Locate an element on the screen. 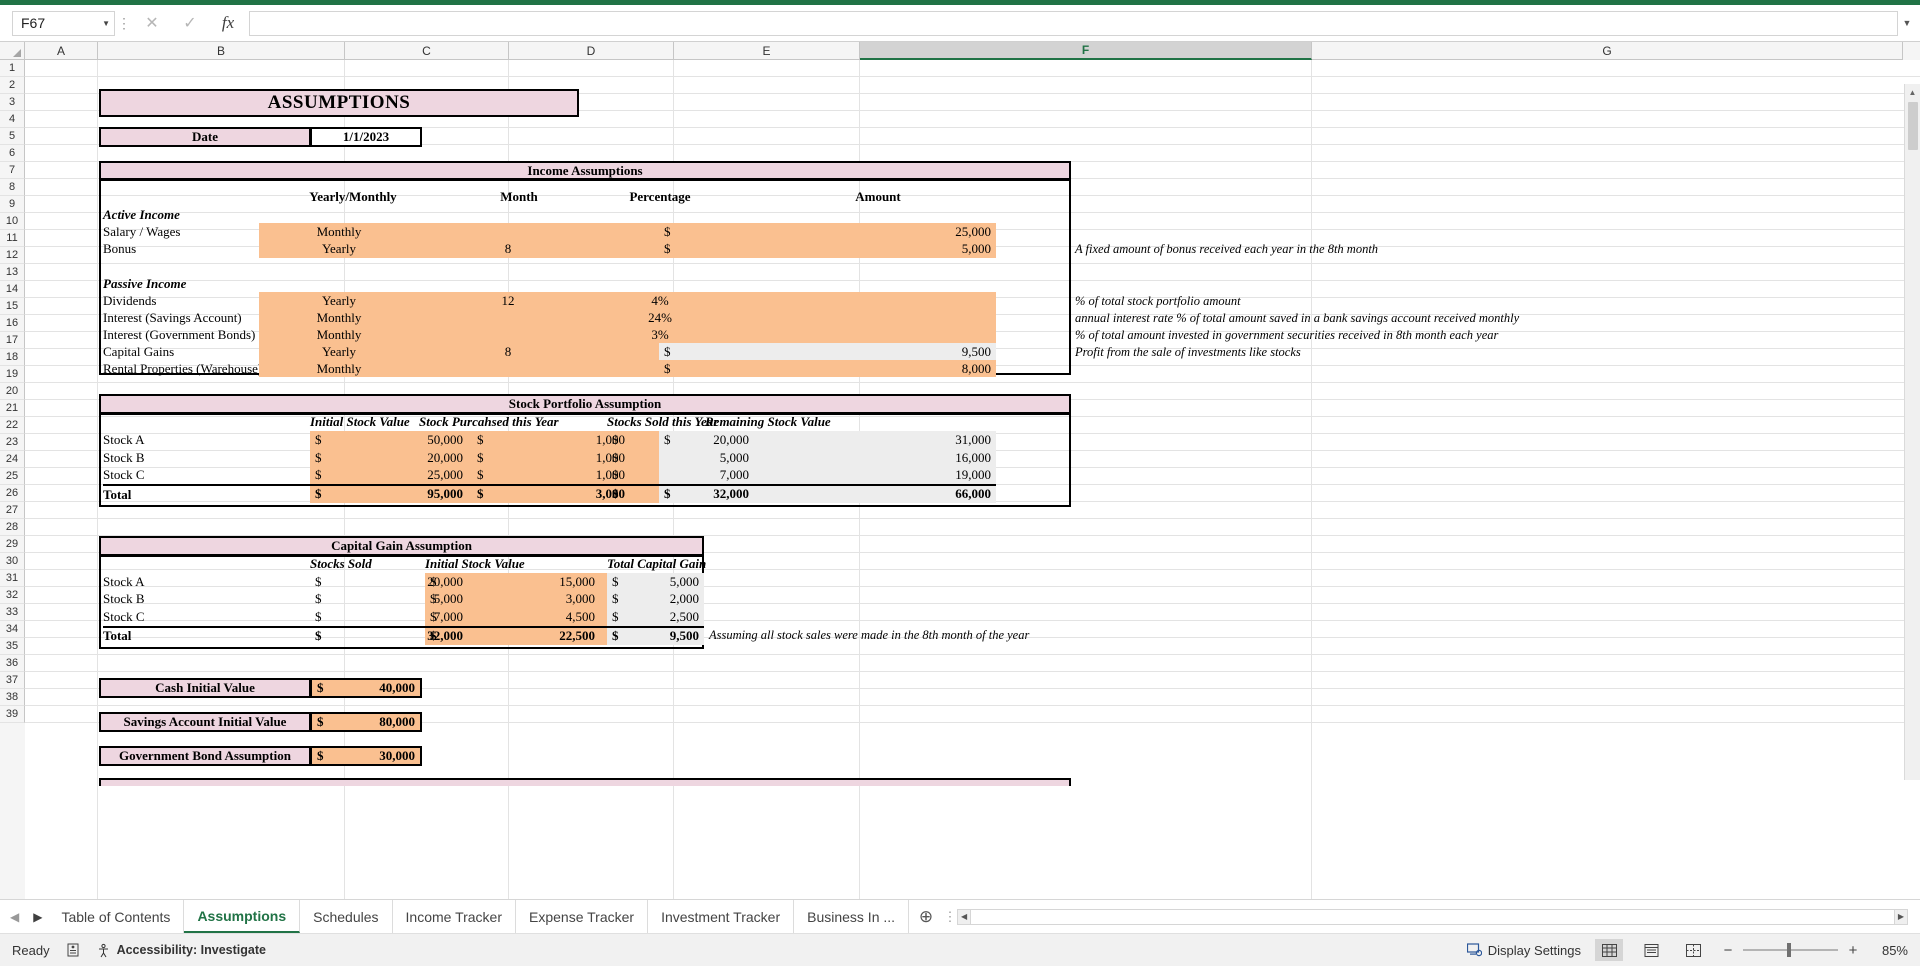 The width and height of the screenshot is (1920, 966). scrollbar-thumb is located at coordinates (1912, 126).